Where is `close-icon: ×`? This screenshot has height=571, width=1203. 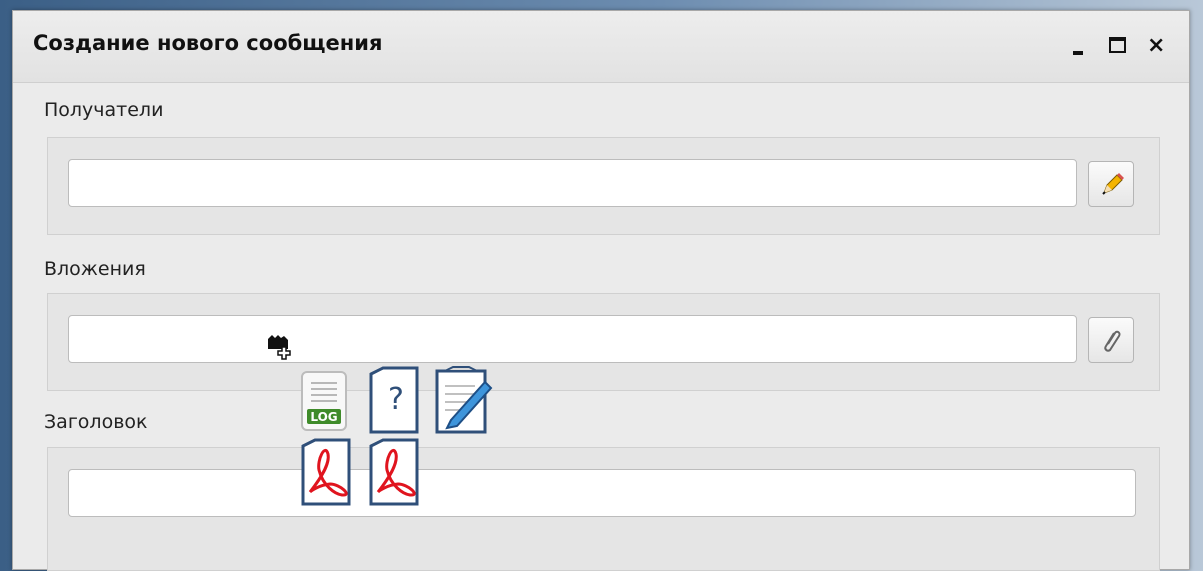
close-icon: × is located at coordinates (1156, 45).